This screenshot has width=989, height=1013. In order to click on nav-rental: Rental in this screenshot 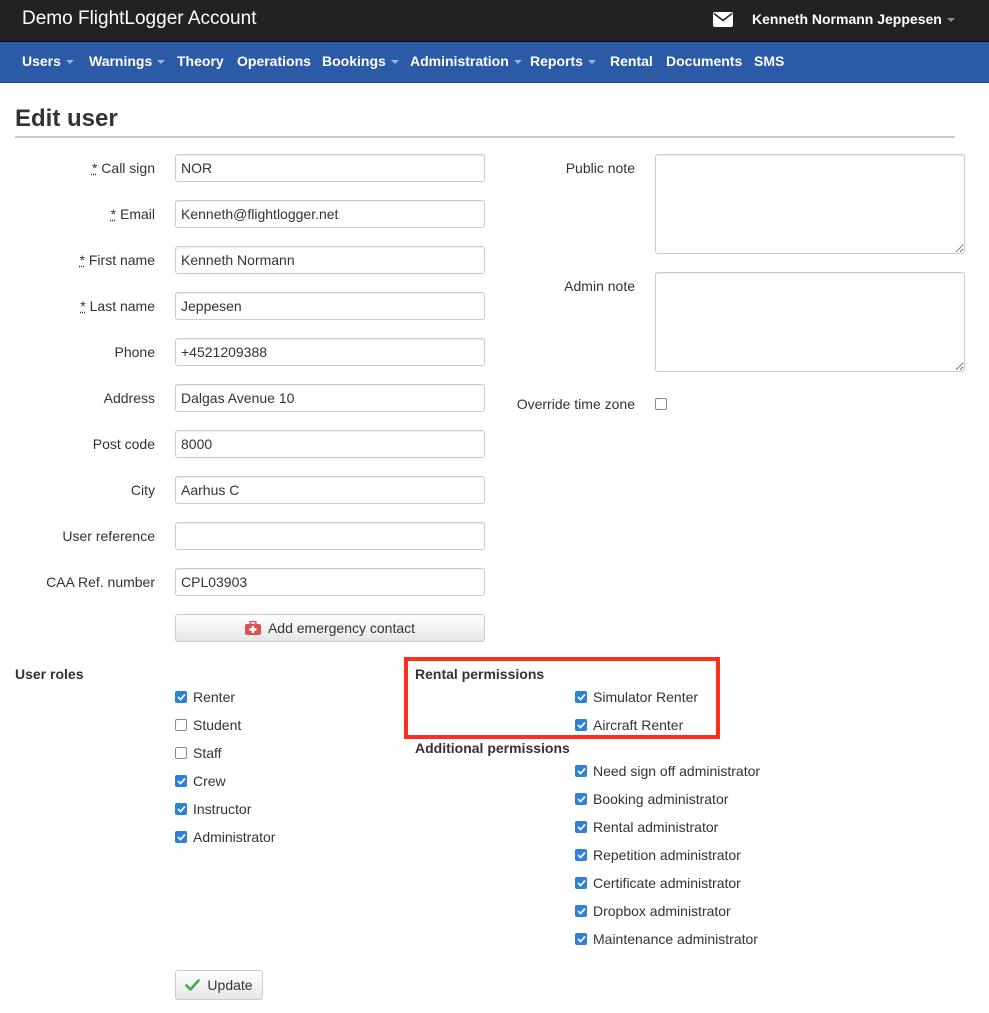, I will do `click(631, 61)`.